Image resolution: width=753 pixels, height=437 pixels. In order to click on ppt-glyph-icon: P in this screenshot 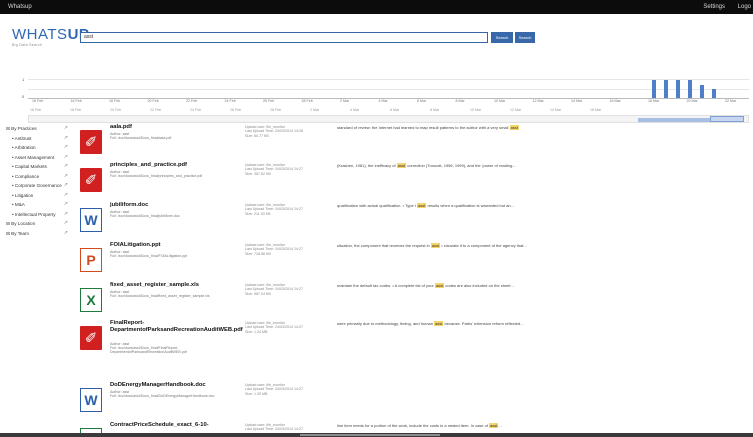, I will do `click(91, 260)`.